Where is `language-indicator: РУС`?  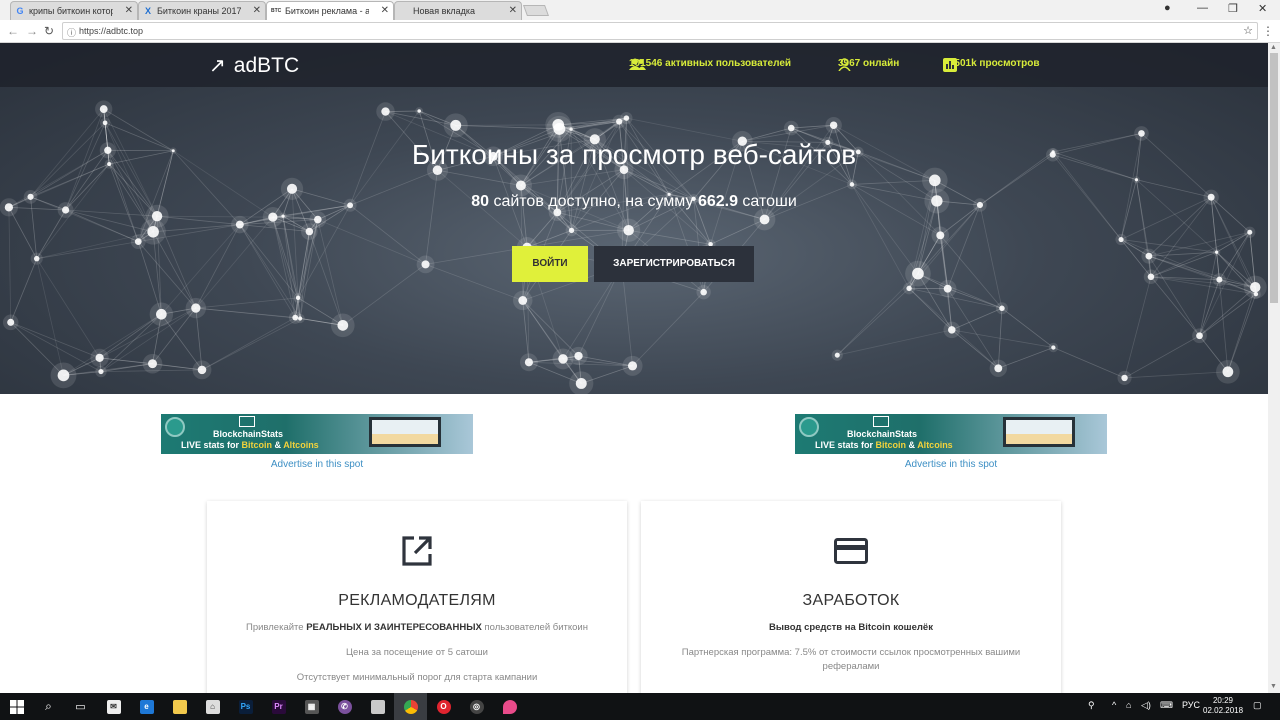 language-indicator: РУС is located at coordinates (1191, 705).